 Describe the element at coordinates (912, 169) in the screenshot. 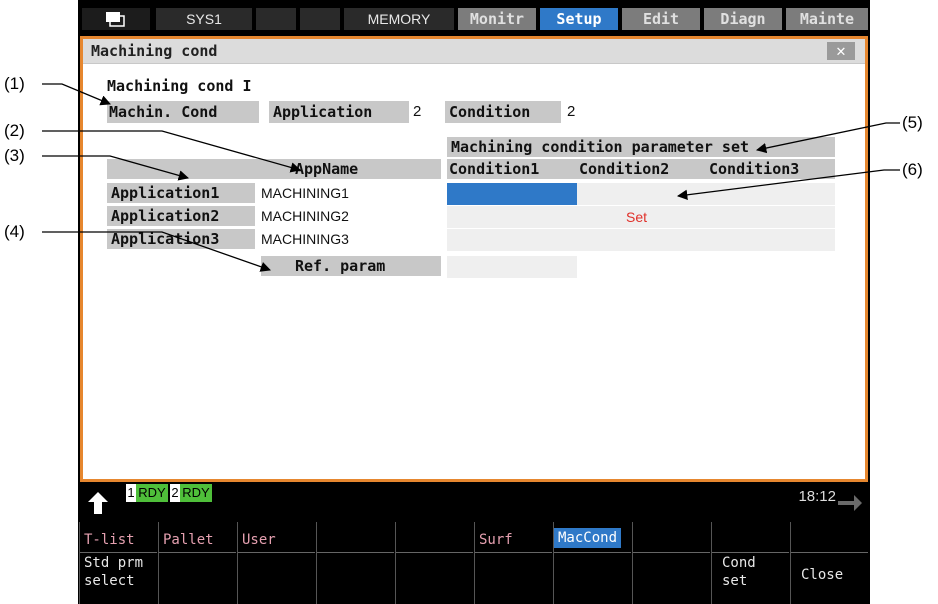

I see `callout-6: (6)` at that location.